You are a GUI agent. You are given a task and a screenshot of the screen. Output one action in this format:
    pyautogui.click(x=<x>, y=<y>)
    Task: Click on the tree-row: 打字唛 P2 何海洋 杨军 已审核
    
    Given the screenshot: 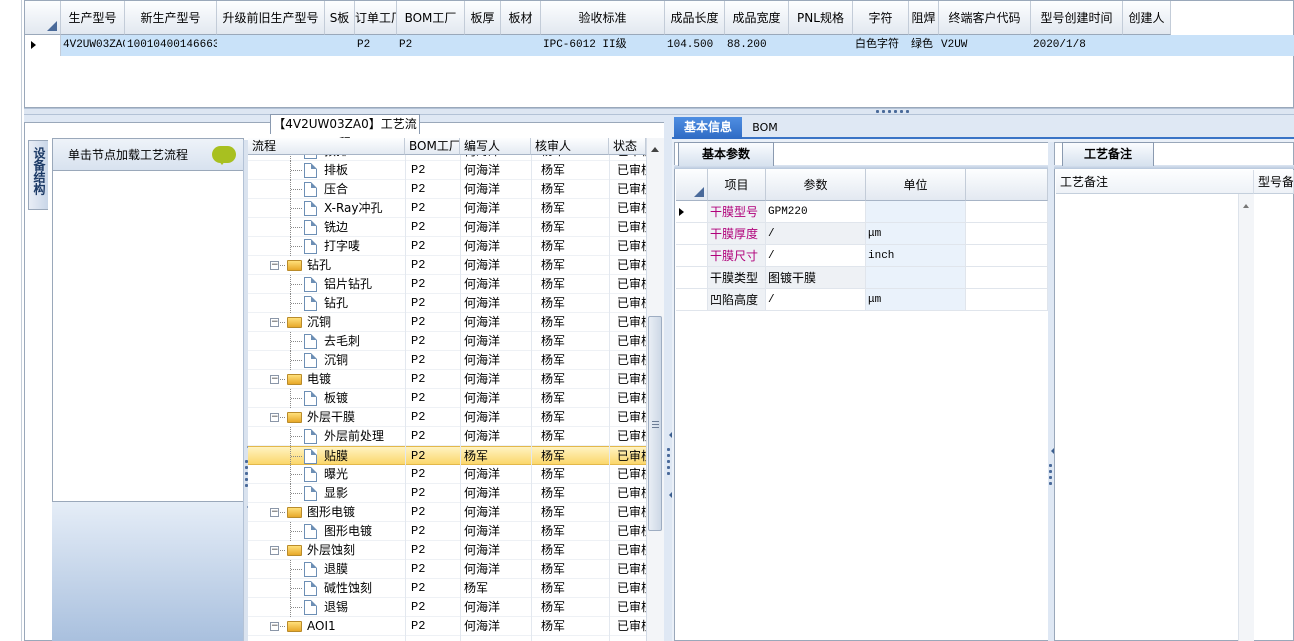 What is the action you would take?
    pyautogui.click(x=447, y=246)
    